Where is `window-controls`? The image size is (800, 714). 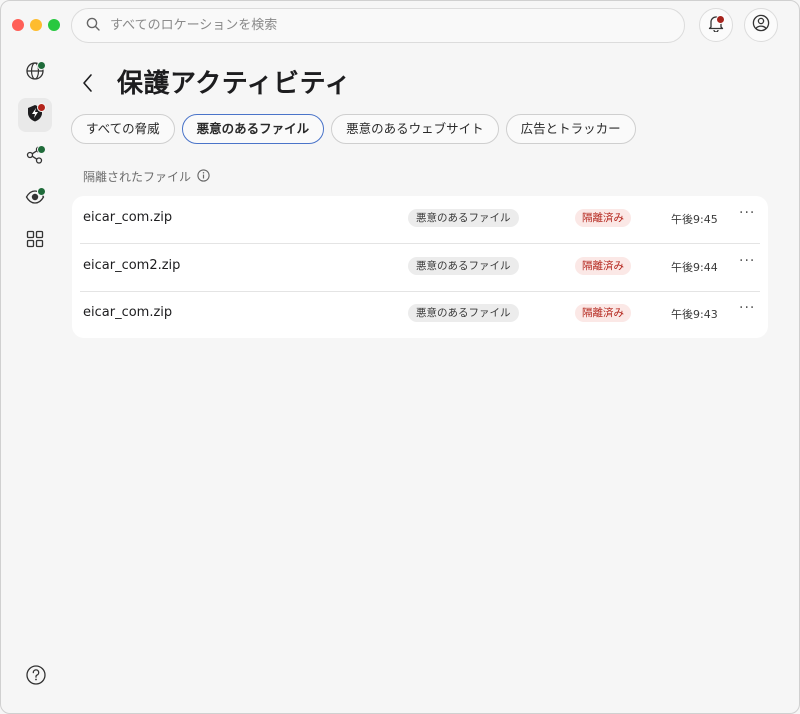
window-controls is located at coordinates (36, 25).